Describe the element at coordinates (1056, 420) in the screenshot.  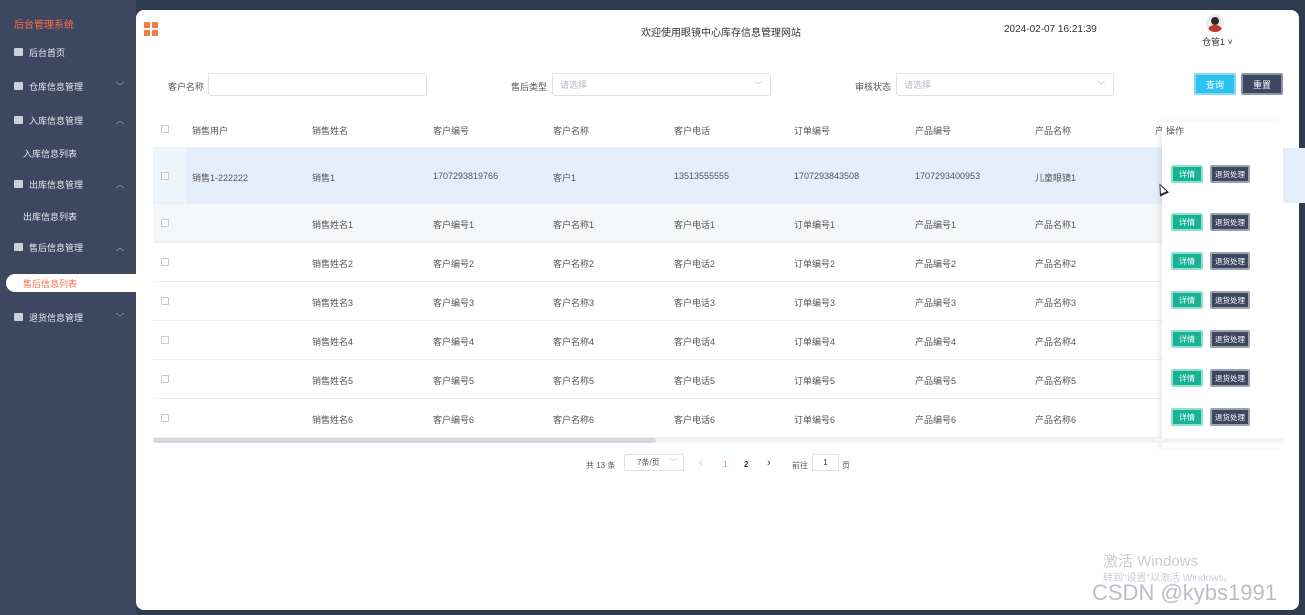
I see `cell-product-name: 产品名称6` at that location.